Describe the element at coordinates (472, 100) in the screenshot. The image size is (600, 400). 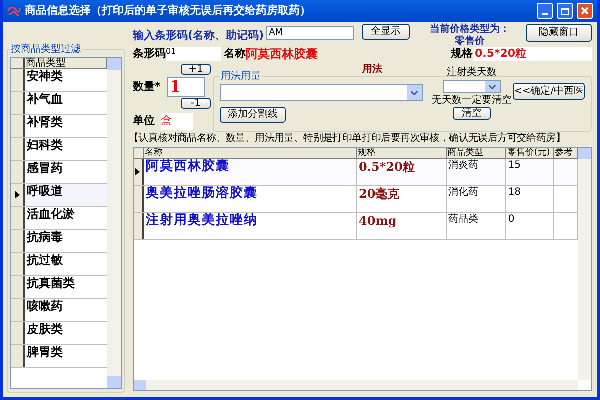
I see `clear-hint: 无天数一定要清空` at that location.